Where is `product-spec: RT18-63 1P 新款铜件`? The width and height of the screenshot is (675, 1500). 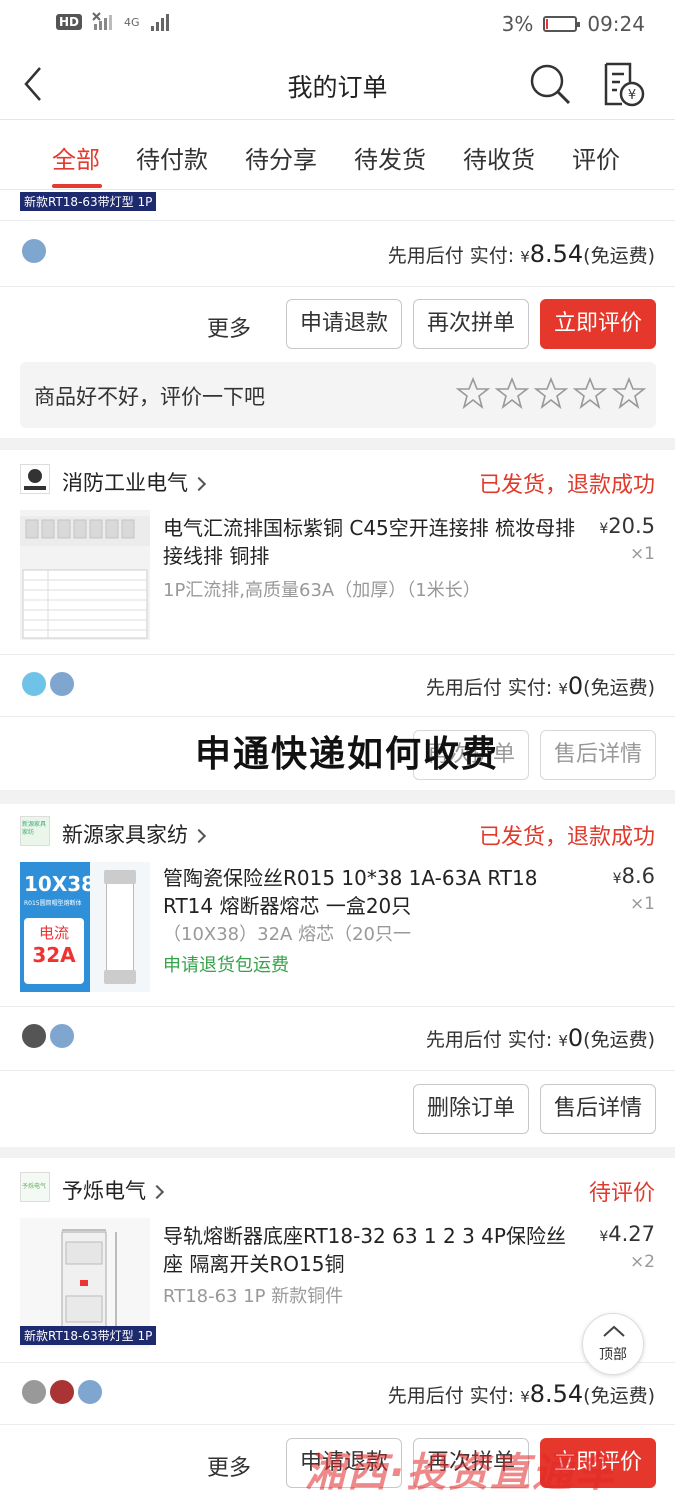 product-spec: RT18-63 1P 新款铜件 is located at coordinates (253, 1296).